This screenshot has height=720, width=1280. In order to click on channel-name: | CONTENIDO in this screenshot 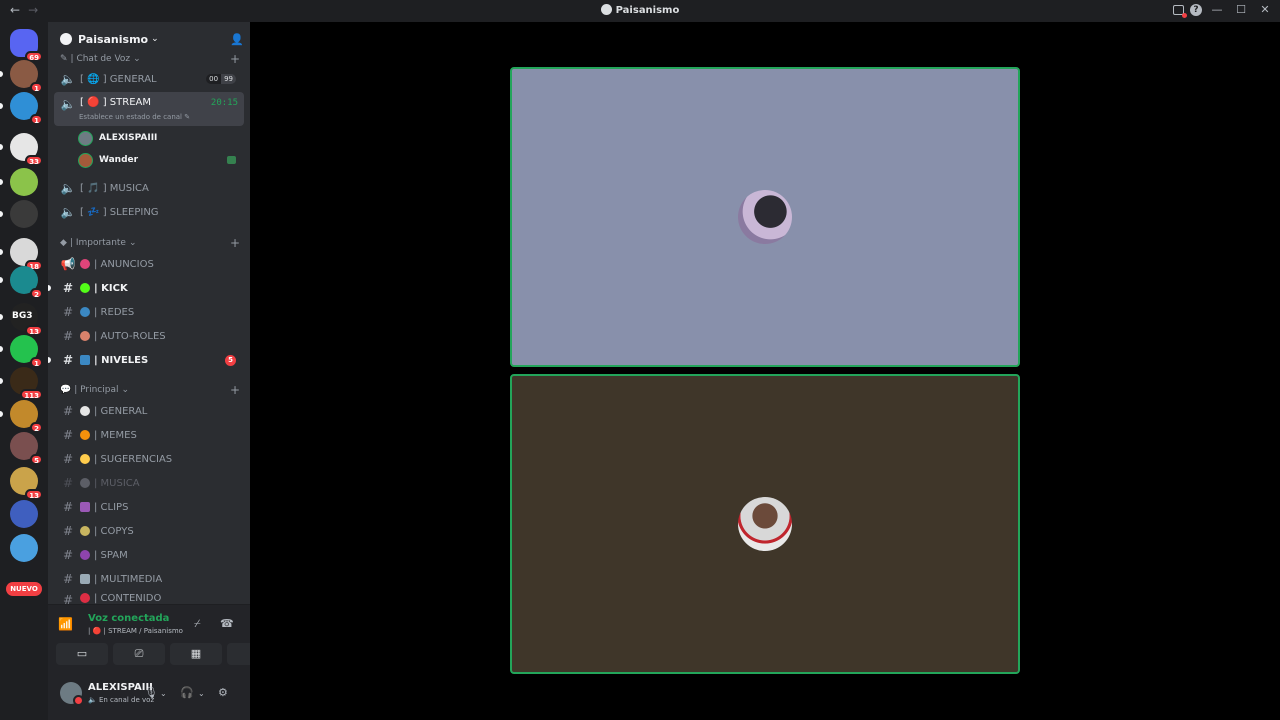, I will do `click(128, 598)`.